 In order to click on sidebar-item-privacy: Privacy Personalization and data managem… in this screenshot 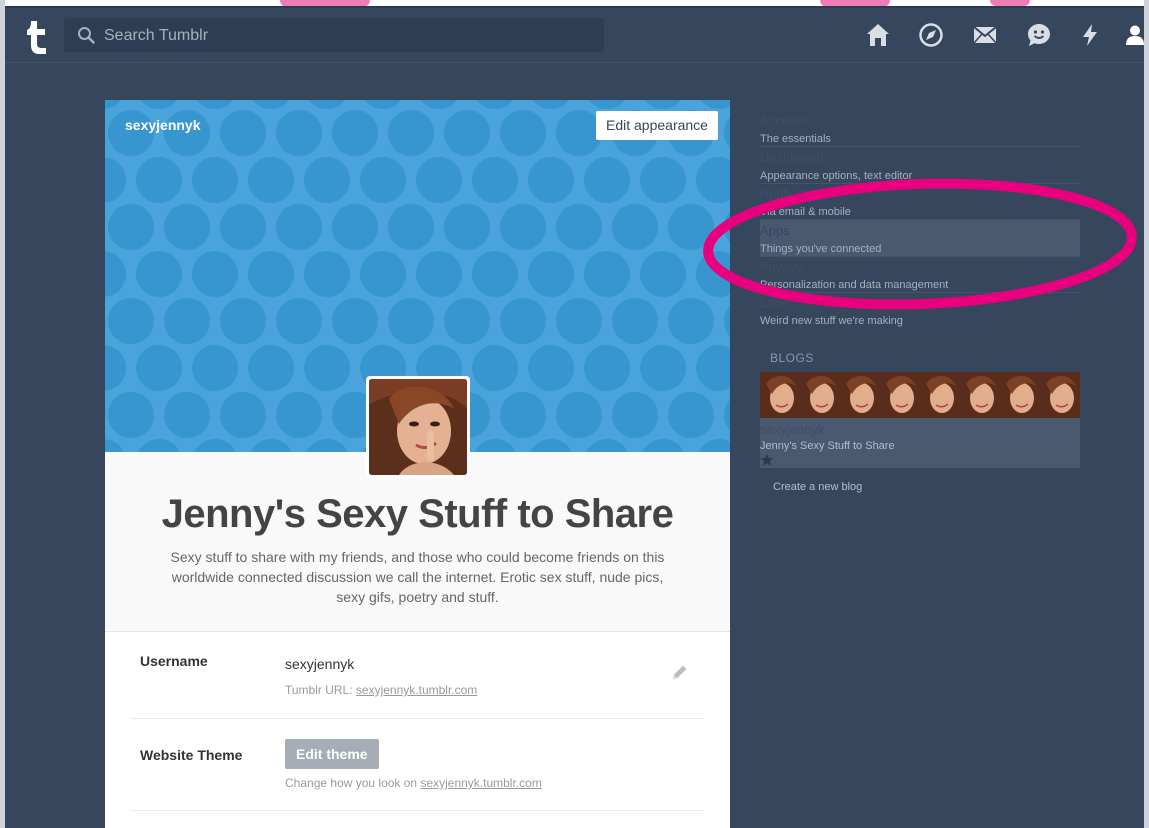, I will do `click(920, 274)`.